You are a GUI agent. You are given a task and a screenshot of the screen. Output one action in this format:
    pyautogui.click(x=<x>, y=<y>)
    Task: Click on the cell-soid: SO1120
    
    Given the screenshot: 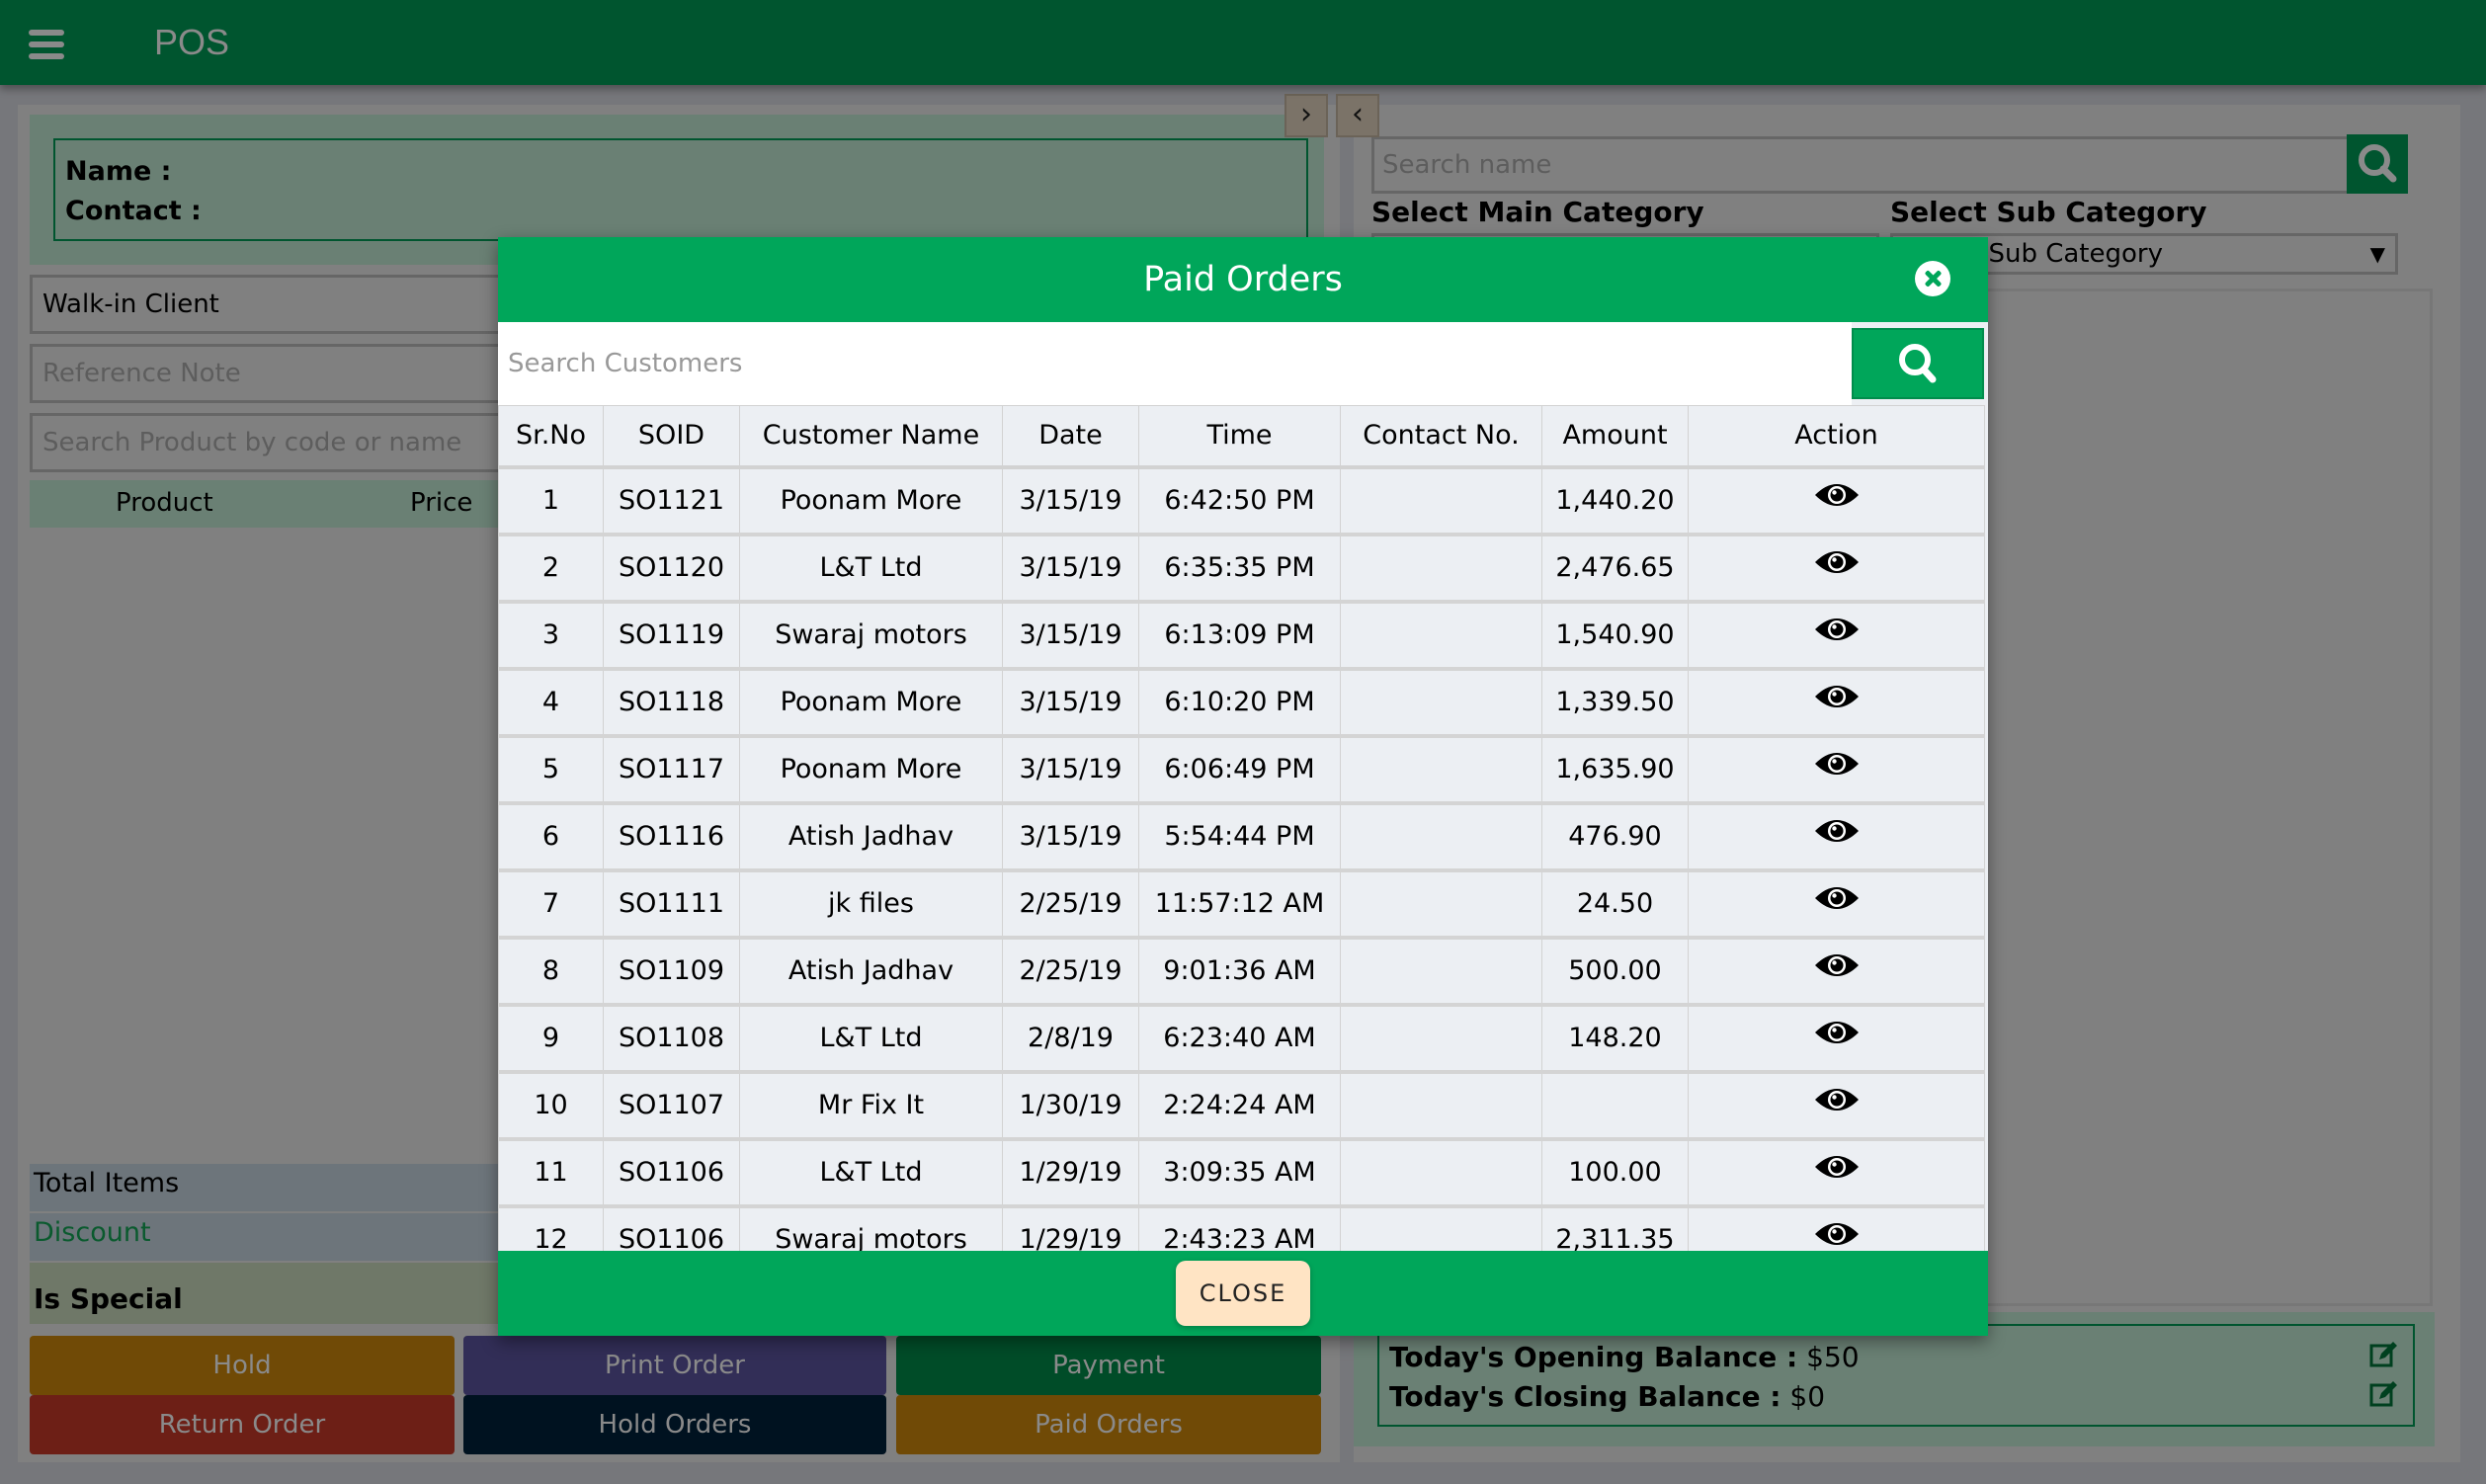 What is the action you would take?
    pyautogui.click(x=671, y=569)
    